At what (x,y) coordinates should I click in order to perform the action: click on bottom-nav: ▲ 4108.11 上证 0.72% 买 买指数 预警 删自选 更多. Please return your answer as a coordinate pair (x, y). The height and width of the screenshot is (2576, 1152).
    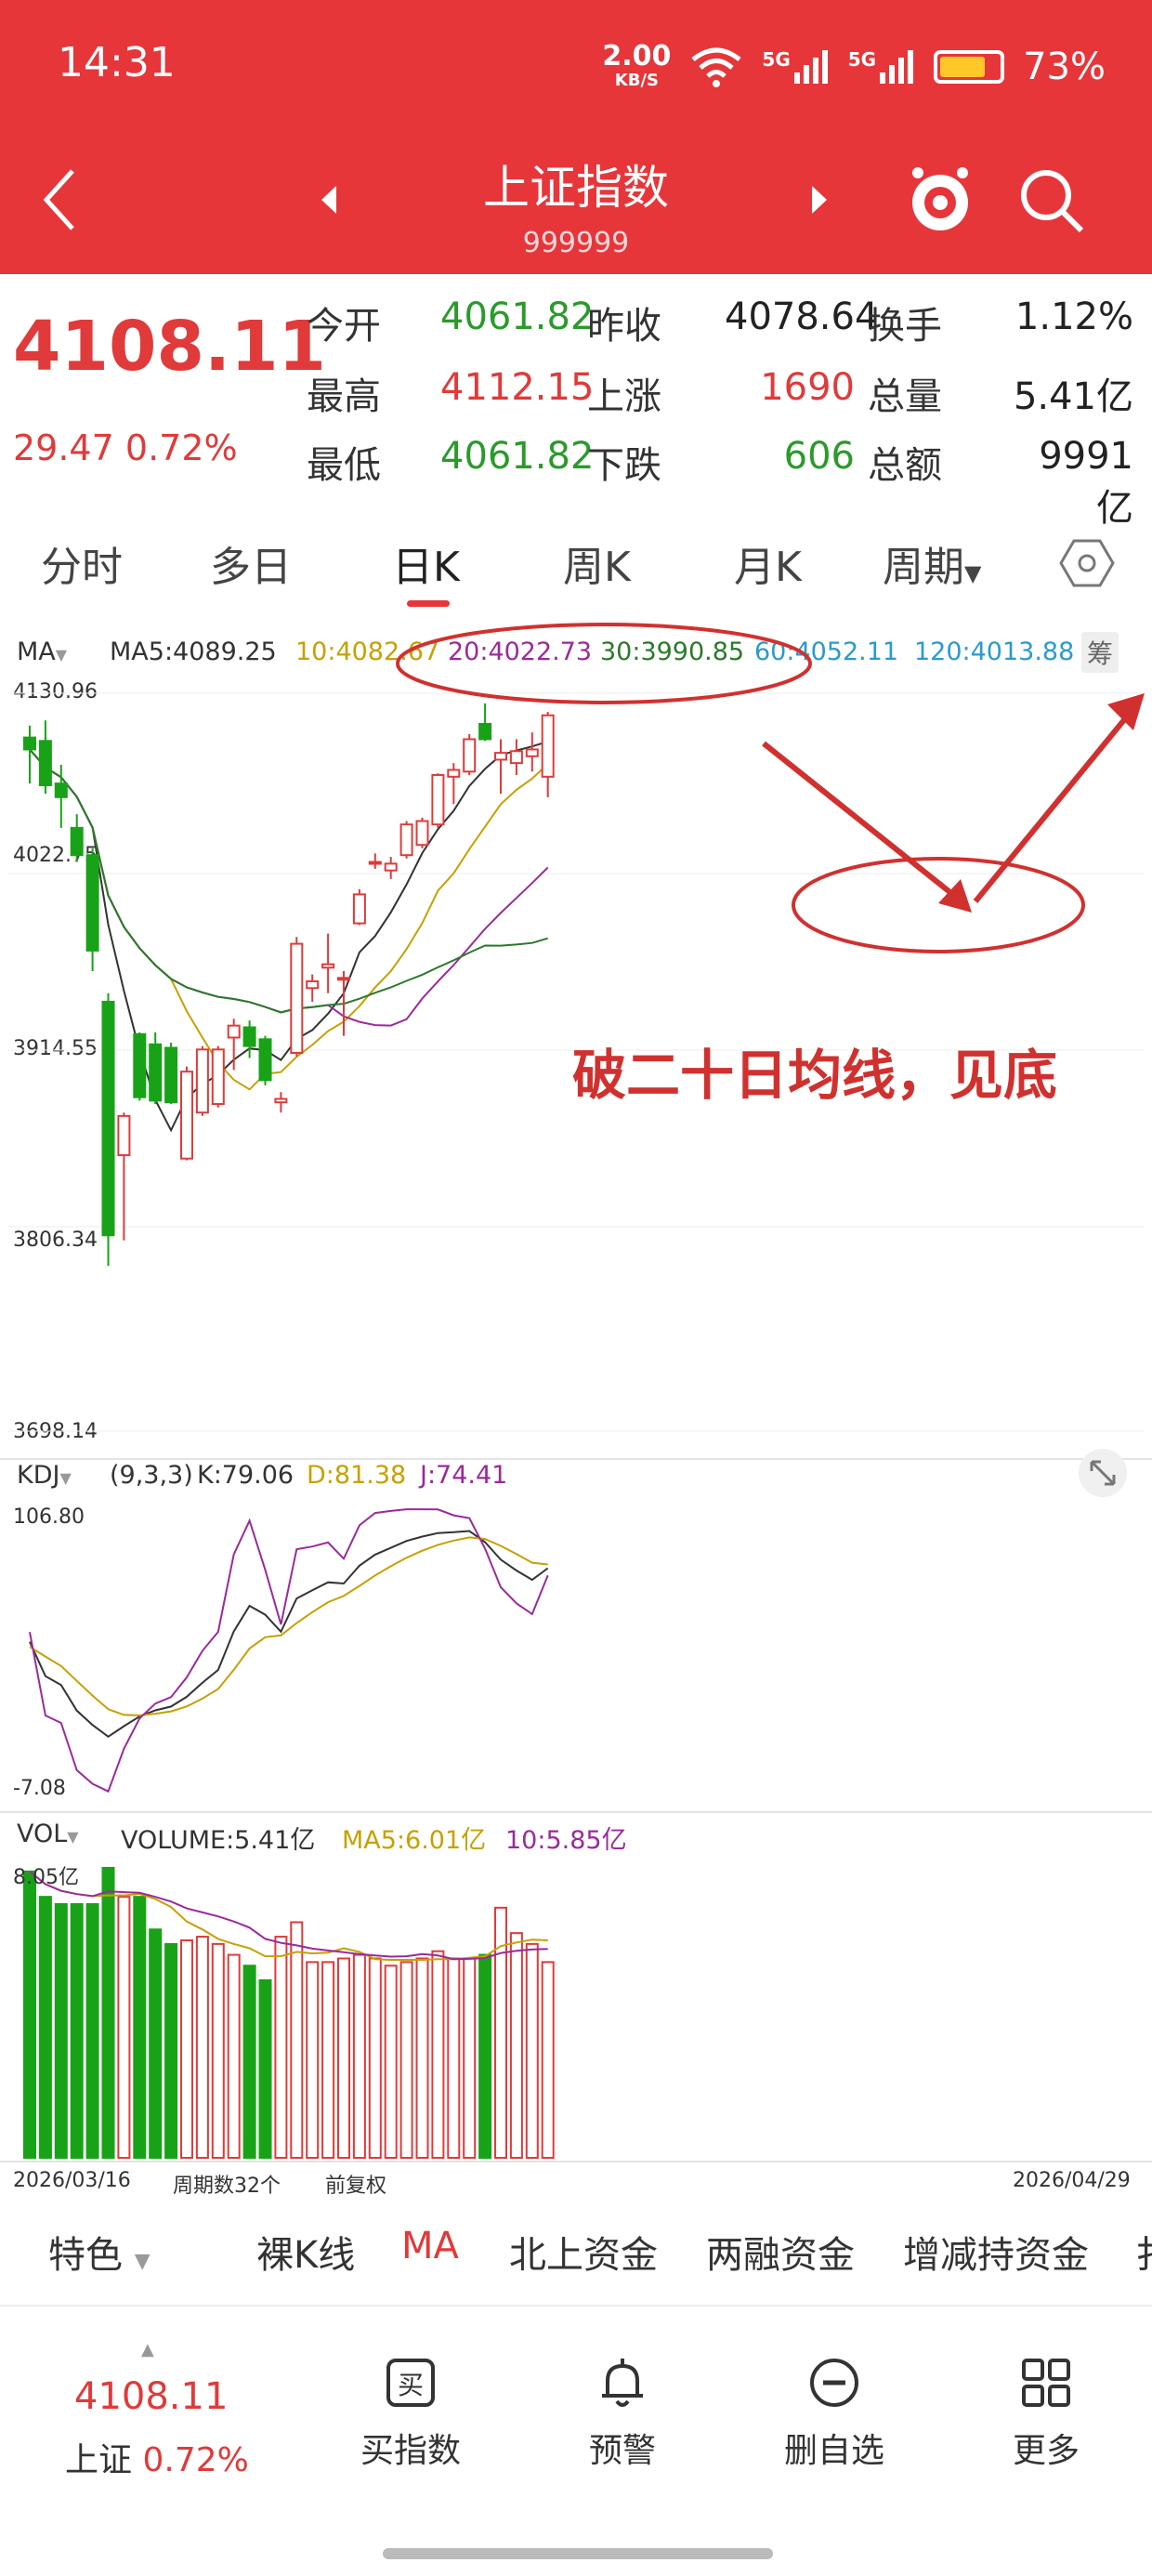
    Looking at the image, I should click on (576, 2440).